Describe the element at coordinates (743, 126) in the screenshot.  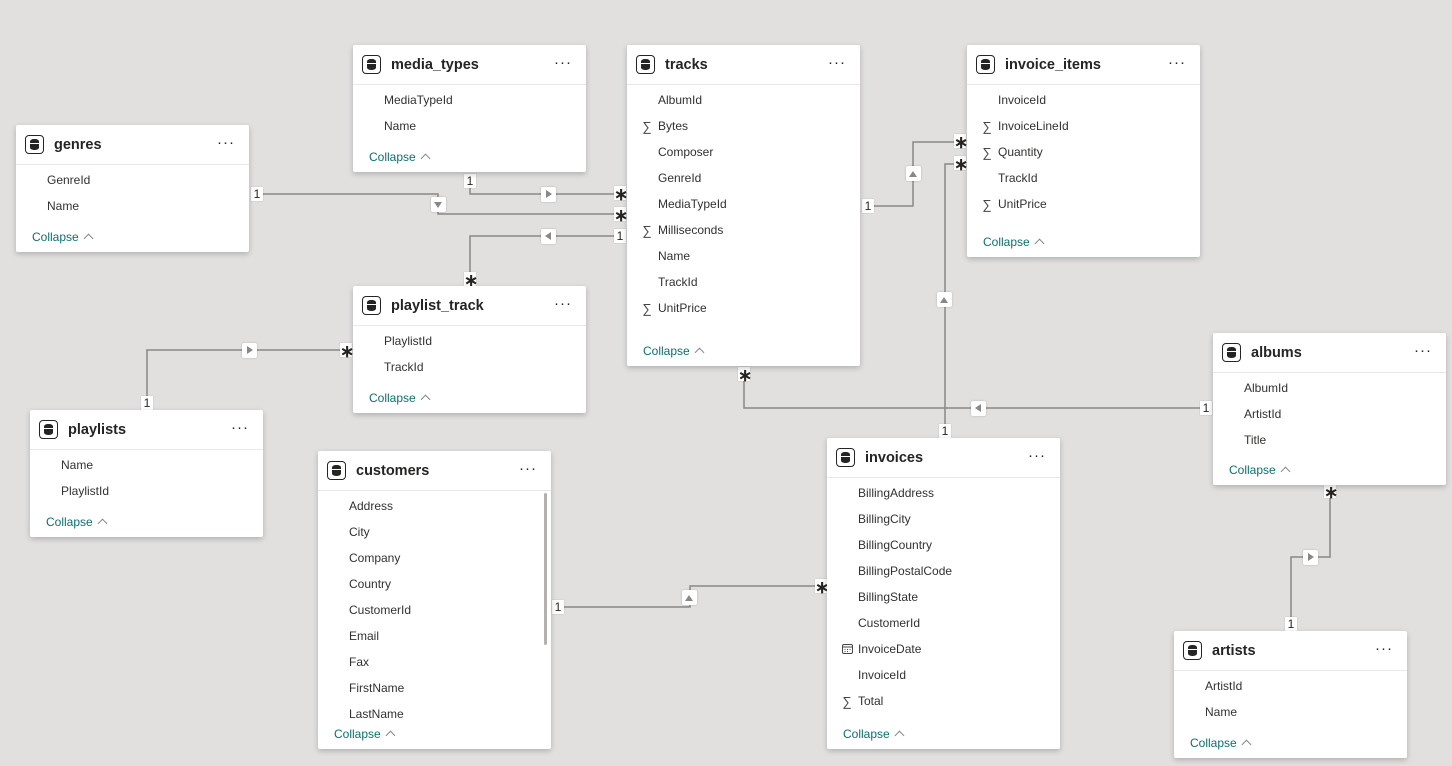
I see `field-item: ∑ Bytes` at that location.